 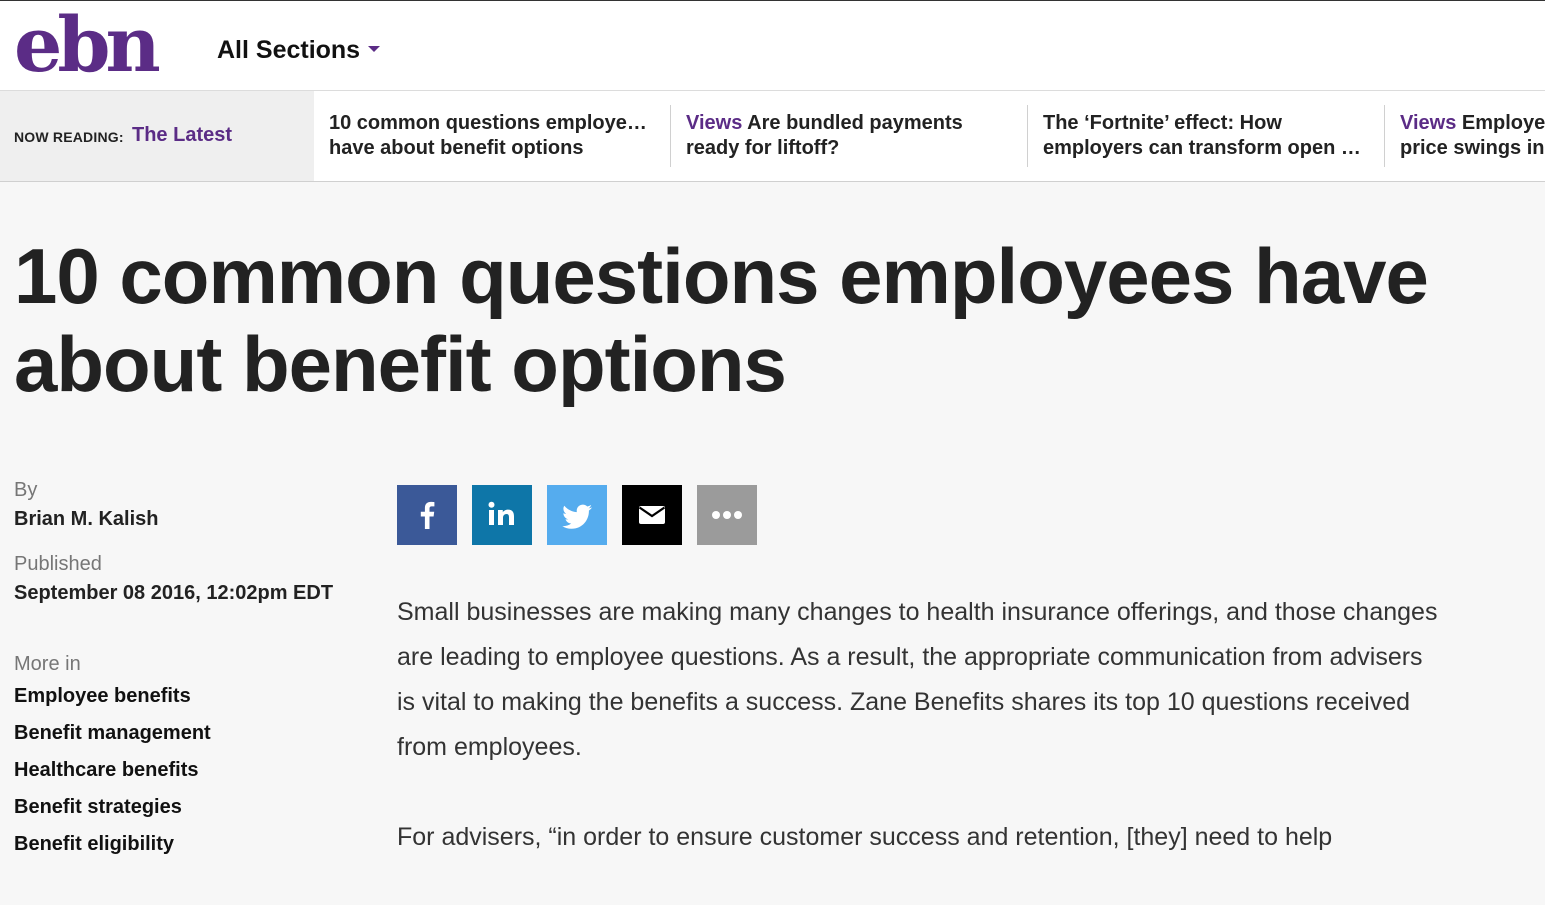 What do you see at coordinates (182, 135) in the screenshot?
I see `now-reading-section-link: The Latest` at bounding box center [182, 135].